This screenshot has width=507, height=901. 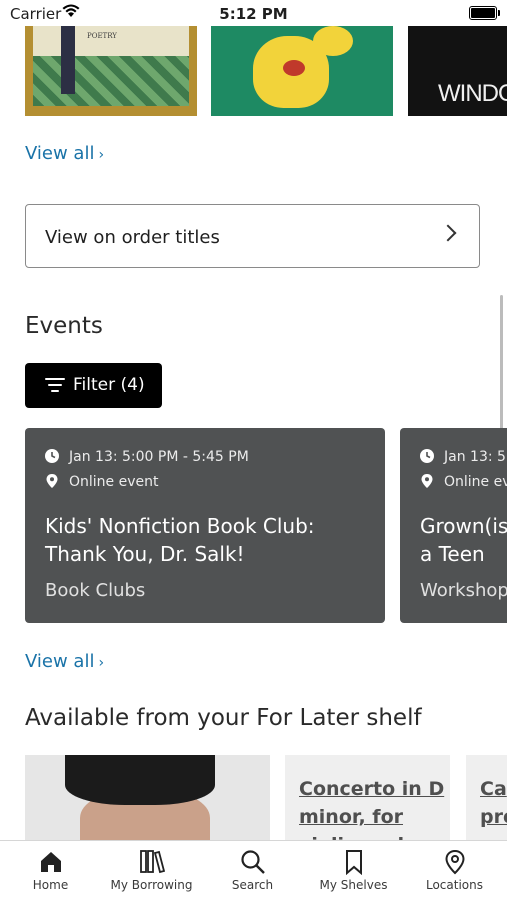 I want to click on event-title: Grown(is a Teen, so click(x=463, y=540).